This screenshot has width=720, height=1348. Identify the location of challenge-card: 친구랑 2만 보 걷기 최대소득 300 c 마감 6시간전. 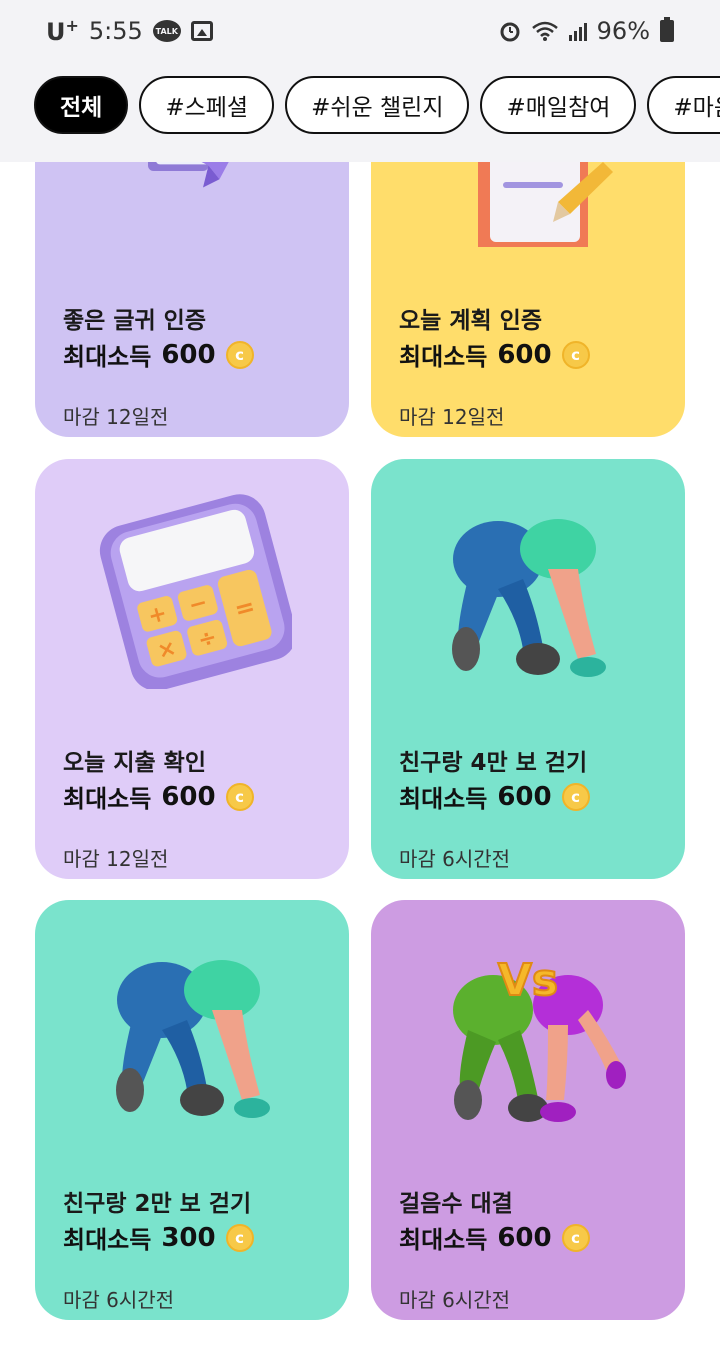
(192, 1110).